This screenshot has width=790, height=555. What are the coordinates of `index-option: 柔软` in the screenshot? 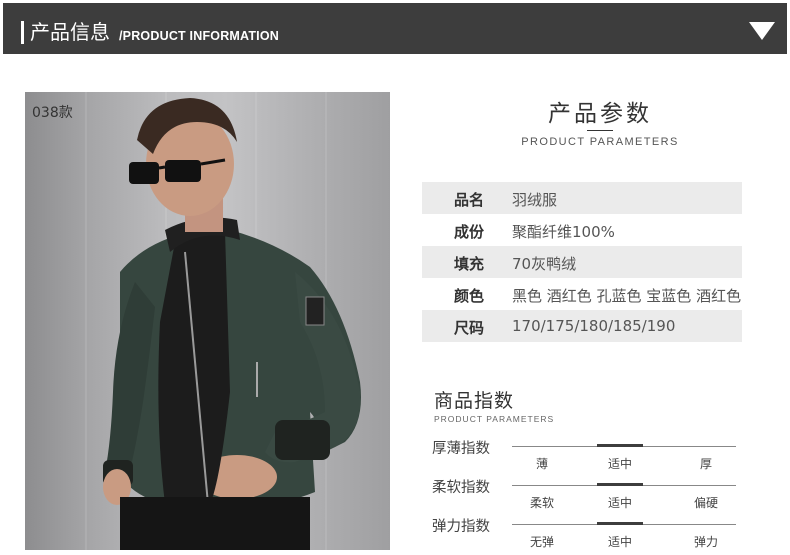 It's located at (541, 503).